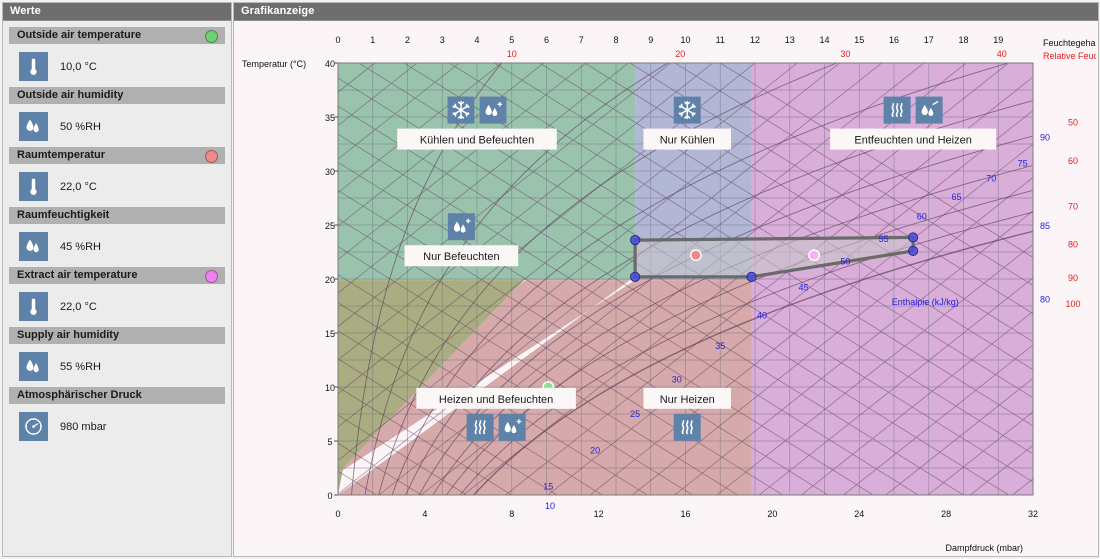 This screenshot has width=1100, height=559. What do you see at coordinates (1073, 122) in the screenshot?
I see `rh-right-red: 50` at bounding box center [1073, 122].